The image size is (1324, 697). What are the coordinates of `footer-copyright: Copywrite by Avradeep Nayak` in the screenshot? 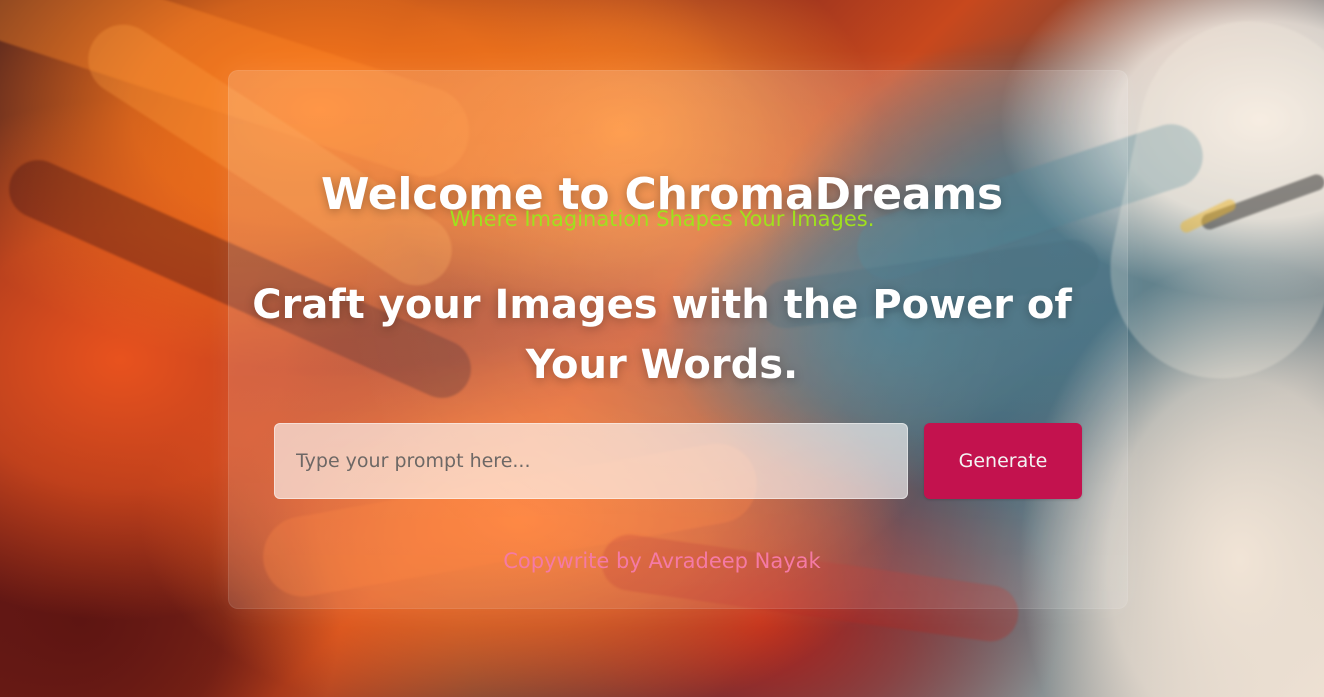 It's located at (662, 561).